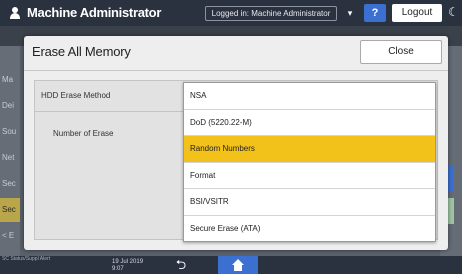 The height and width of the screenshot is (274, 462). What do you see at coordinates (127, 266) in the screenshot?
I see `date-time: 19 Jul 2019 9:07` at bounding box center [127, 266].